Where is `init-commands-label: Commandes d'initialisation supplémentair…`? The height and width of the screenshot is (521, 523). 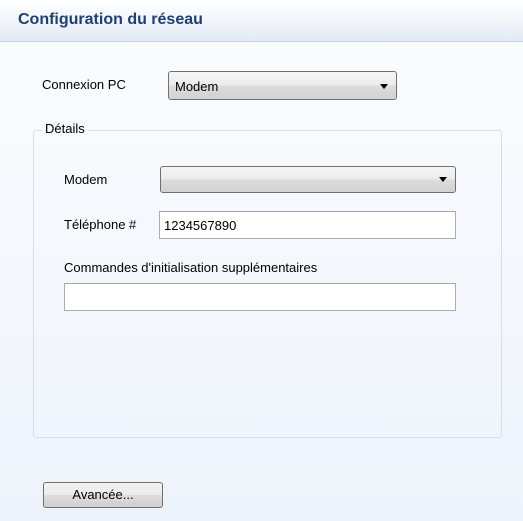 init-commands-label: Commandes d'initialisation supplémentair… is located at coordinates (191, 267).